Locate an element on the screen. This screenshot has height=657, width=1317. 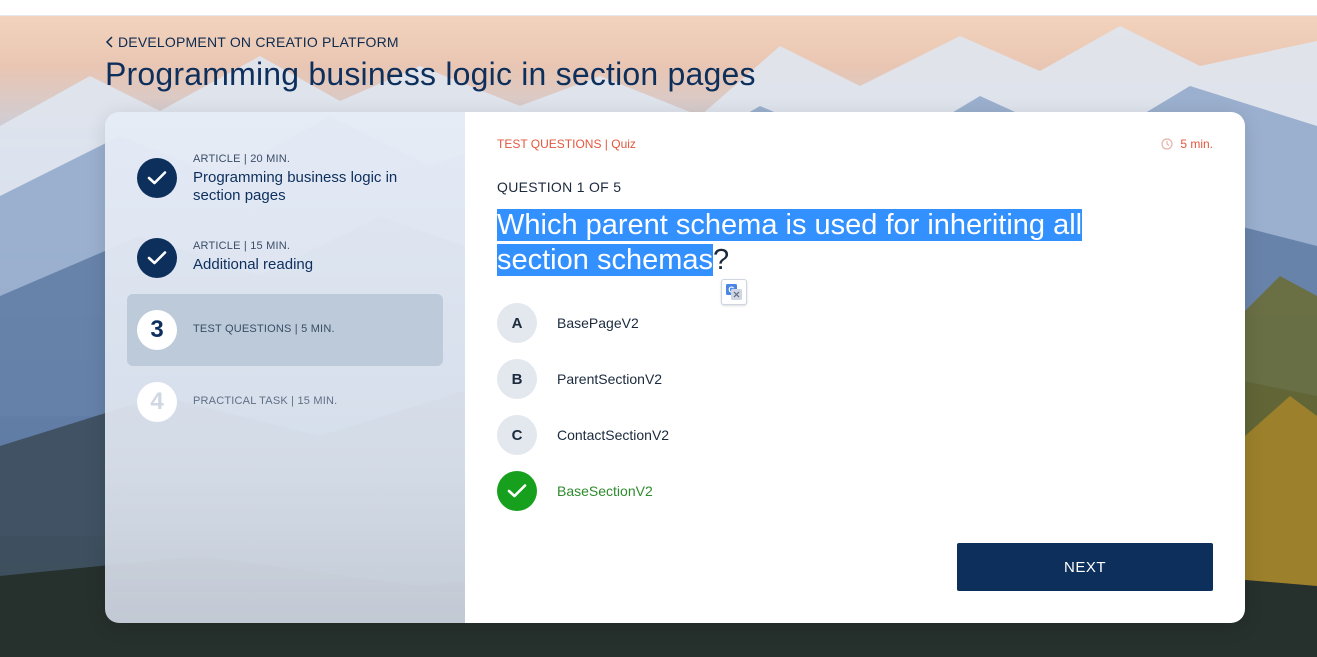
quiz-timer: 5 min. is located at coordinates (1187, 144).